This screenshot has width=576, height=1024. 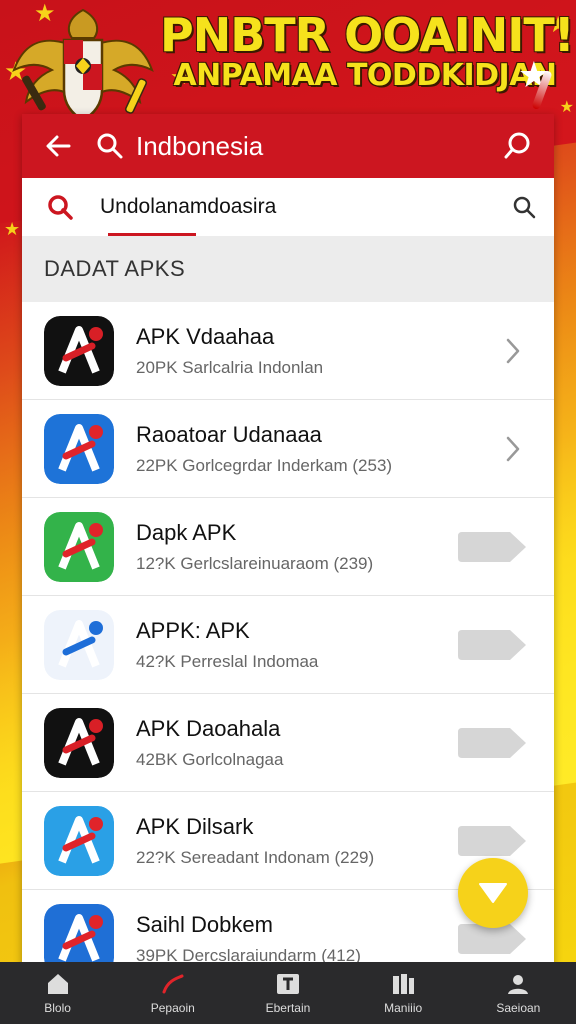 What do you see at coordinates (227, 661) in the screenshot?
I see `app-meta: 42?K Perreslal Indomaa` at bounding box center [227, 661].